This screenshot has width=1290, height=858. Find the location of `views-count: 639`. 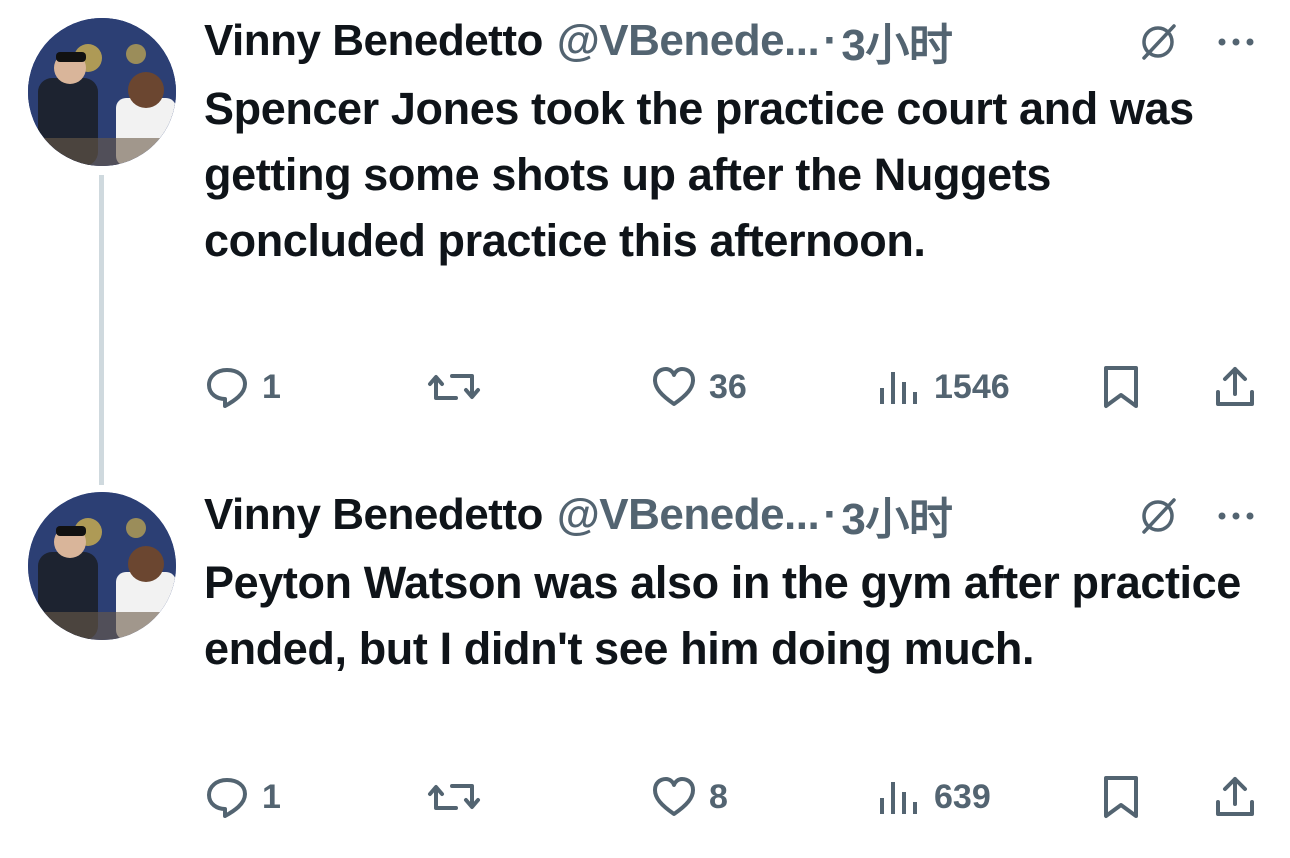

views-count: 639 is located at coordinates (962, 796).